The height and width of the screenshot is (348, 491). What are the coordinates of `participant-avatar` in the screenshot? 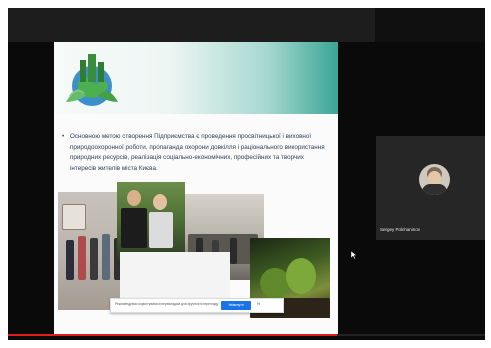 It's located at (434, 179).